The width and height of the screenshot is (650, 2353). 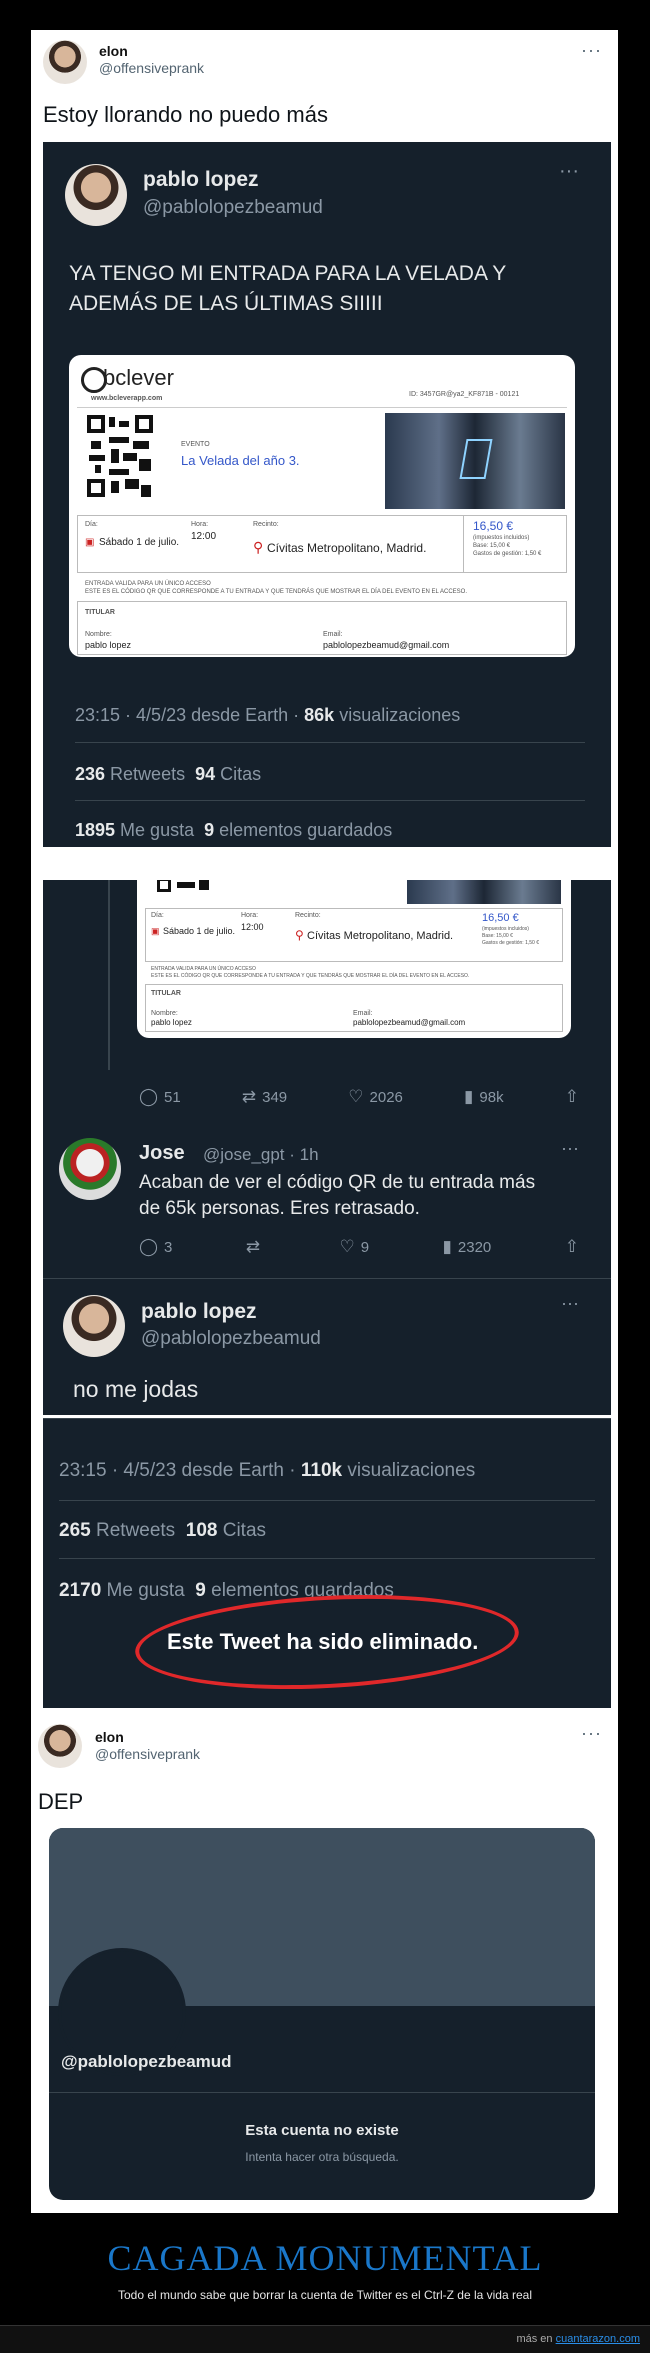 I want to click on tweet-actions: ◯ 51 ⇄ 349 ♡ 2026 ▮ 98k ⇧, so click(x=359, y=1097).